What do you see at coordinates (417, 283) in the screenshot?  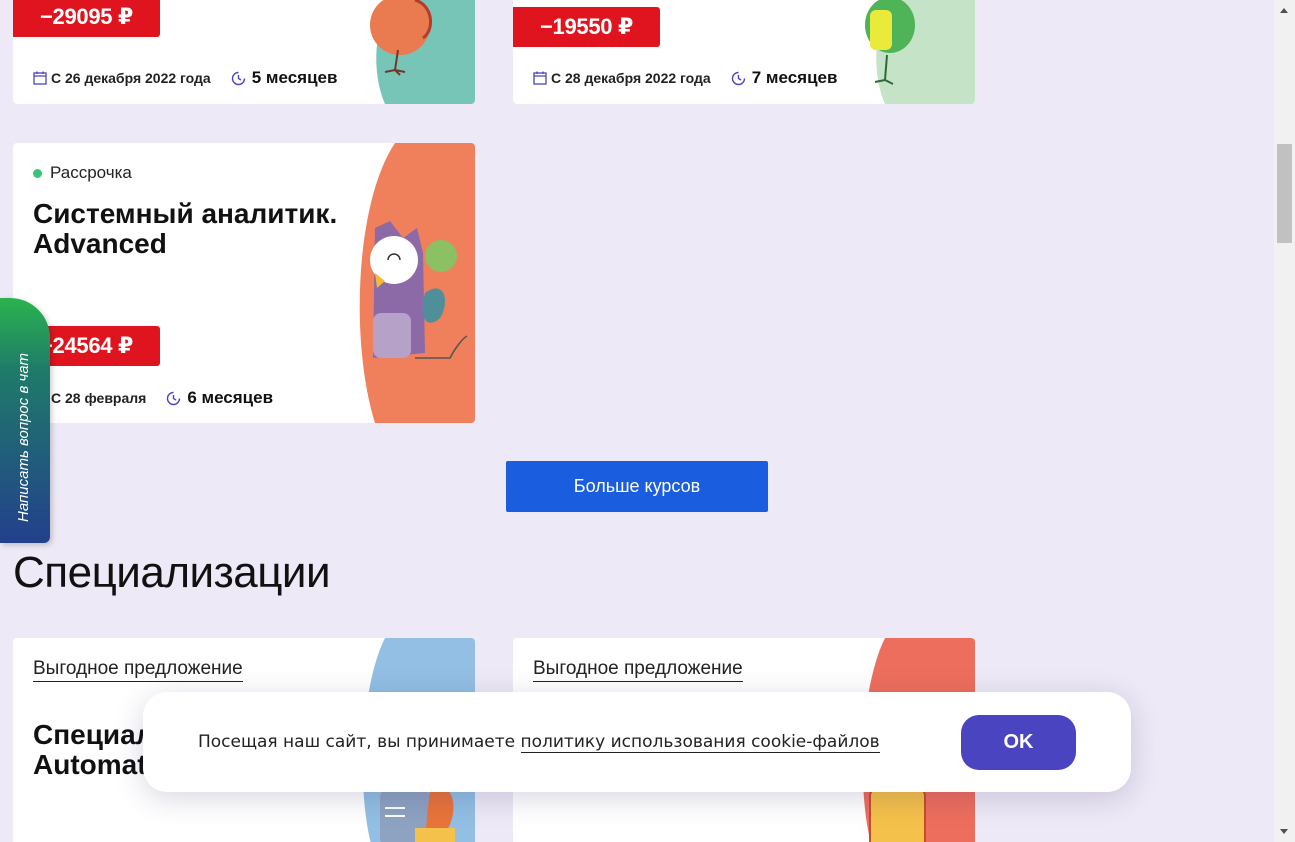 I see `owl-illustration` at bounding box center [417, 283].